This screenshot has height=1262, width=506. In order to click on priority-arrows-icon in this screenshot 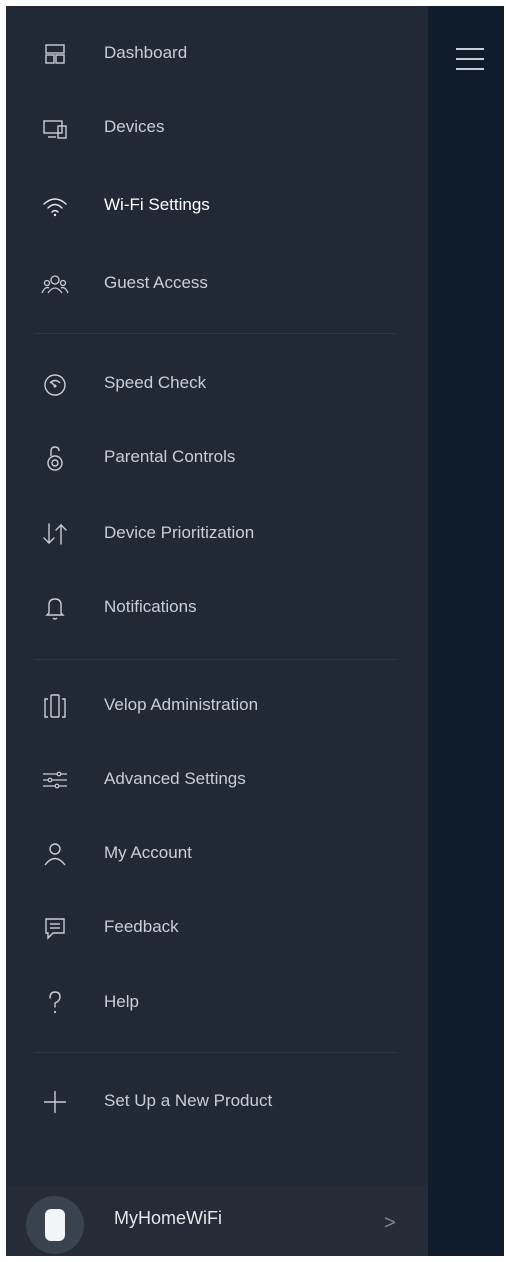, I will do `click(55, 534)`.